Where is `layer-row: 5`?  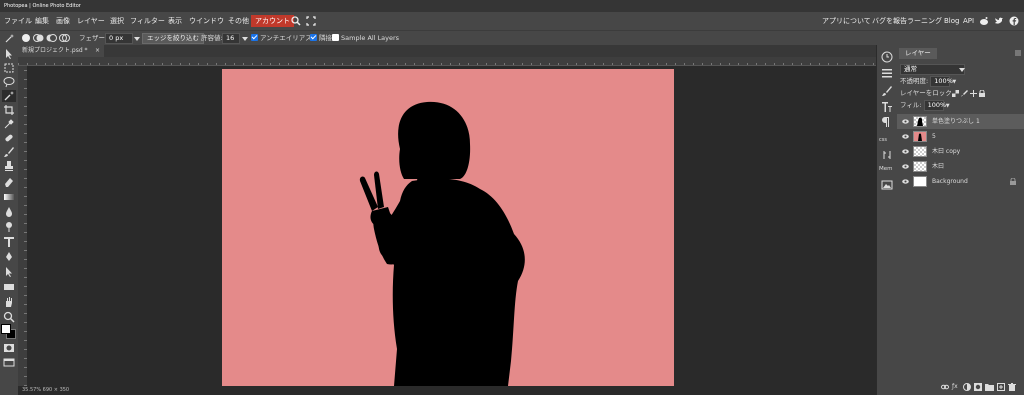
layer-row: 5 is located at coordinates (960, 136).